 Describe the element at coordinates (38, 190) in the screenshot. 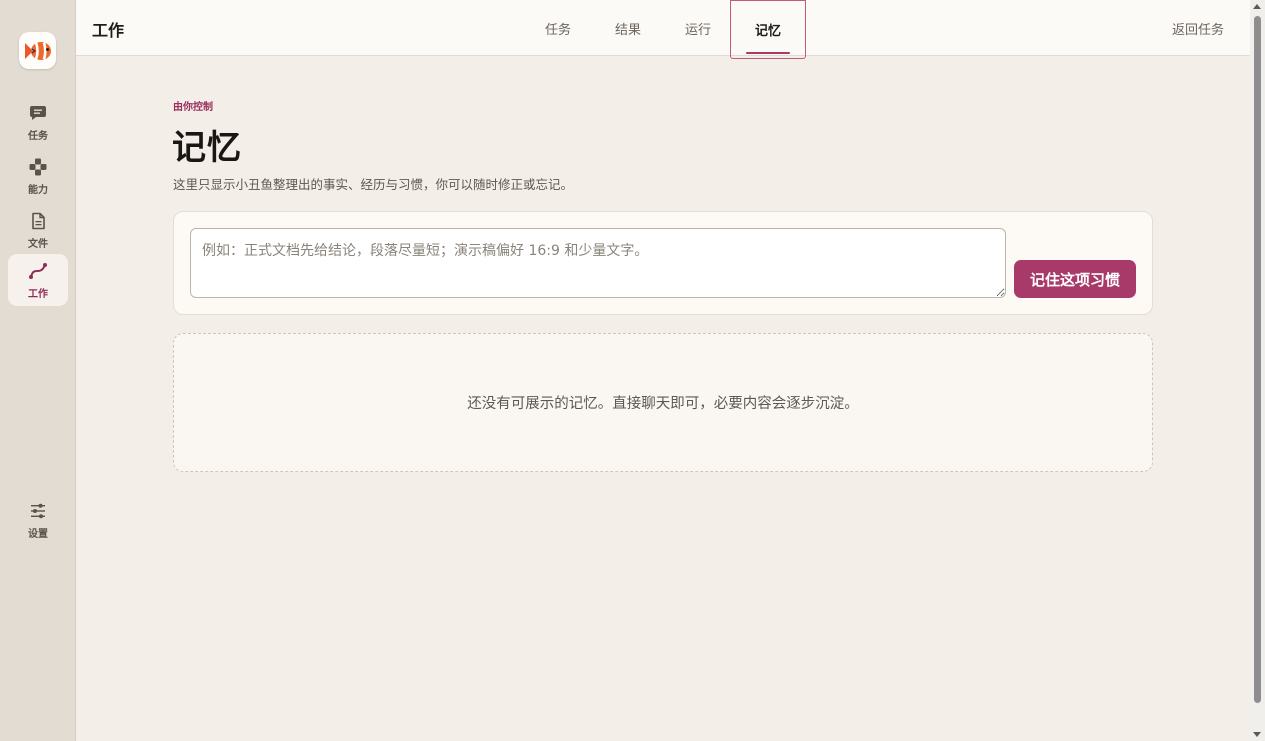

I see `sidebar-item-label: 能力` at that location.